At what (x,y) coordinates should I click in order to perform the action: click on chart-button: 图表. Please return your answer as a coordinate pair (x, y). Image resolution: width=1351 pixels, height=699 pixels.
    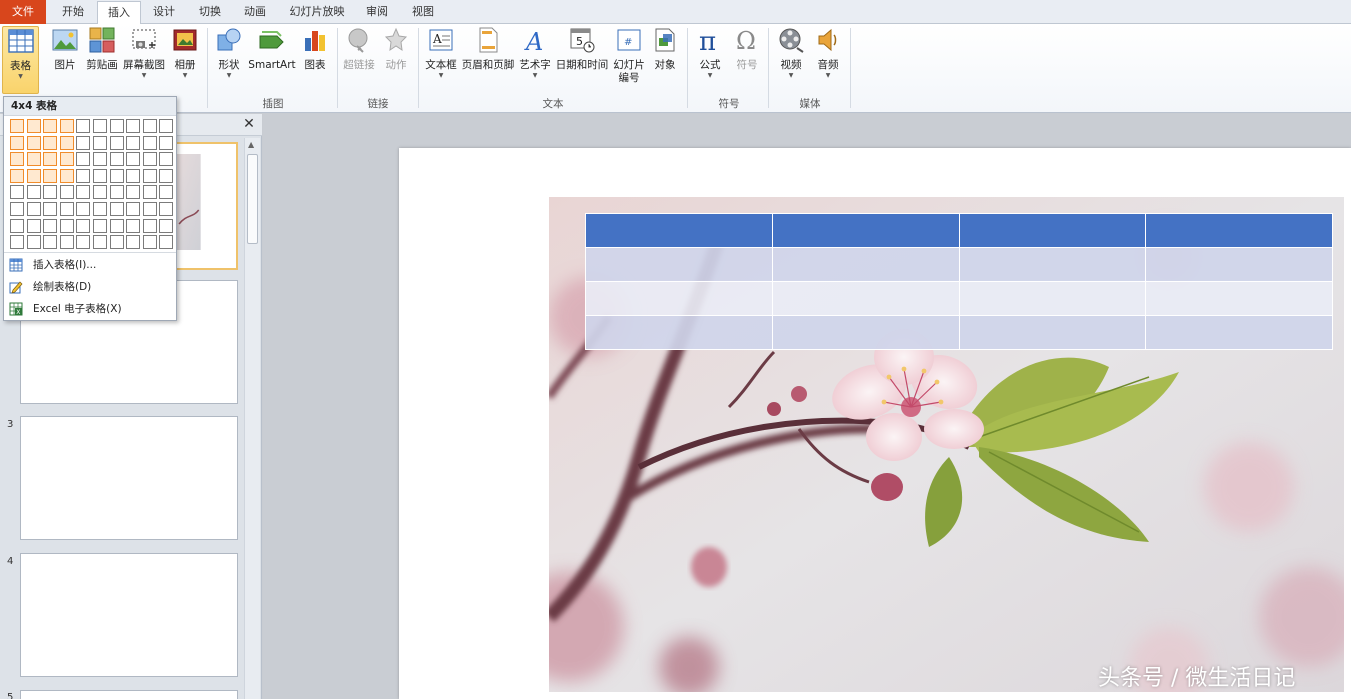
    Looking at the image, I should click on (315, 61).